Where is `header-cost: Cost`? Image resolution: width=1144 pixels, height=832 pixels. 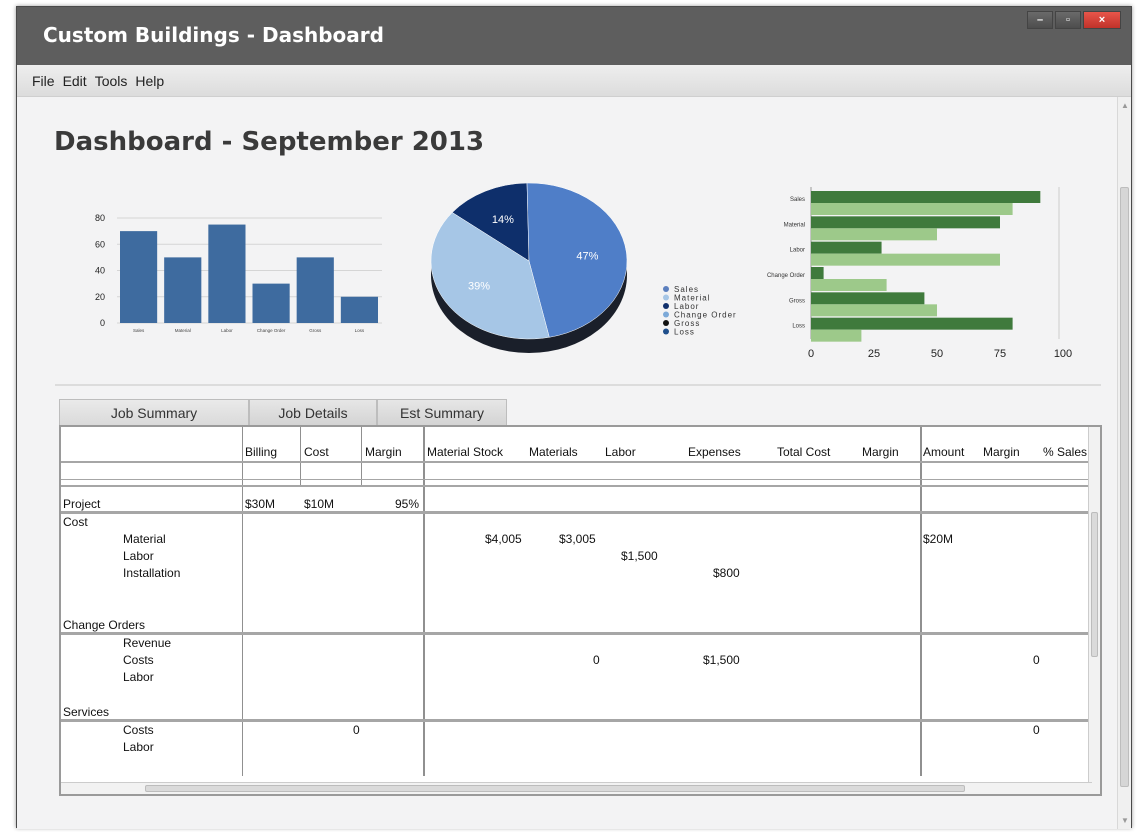 header-cost: Cost is located at coordinates (316, 452).